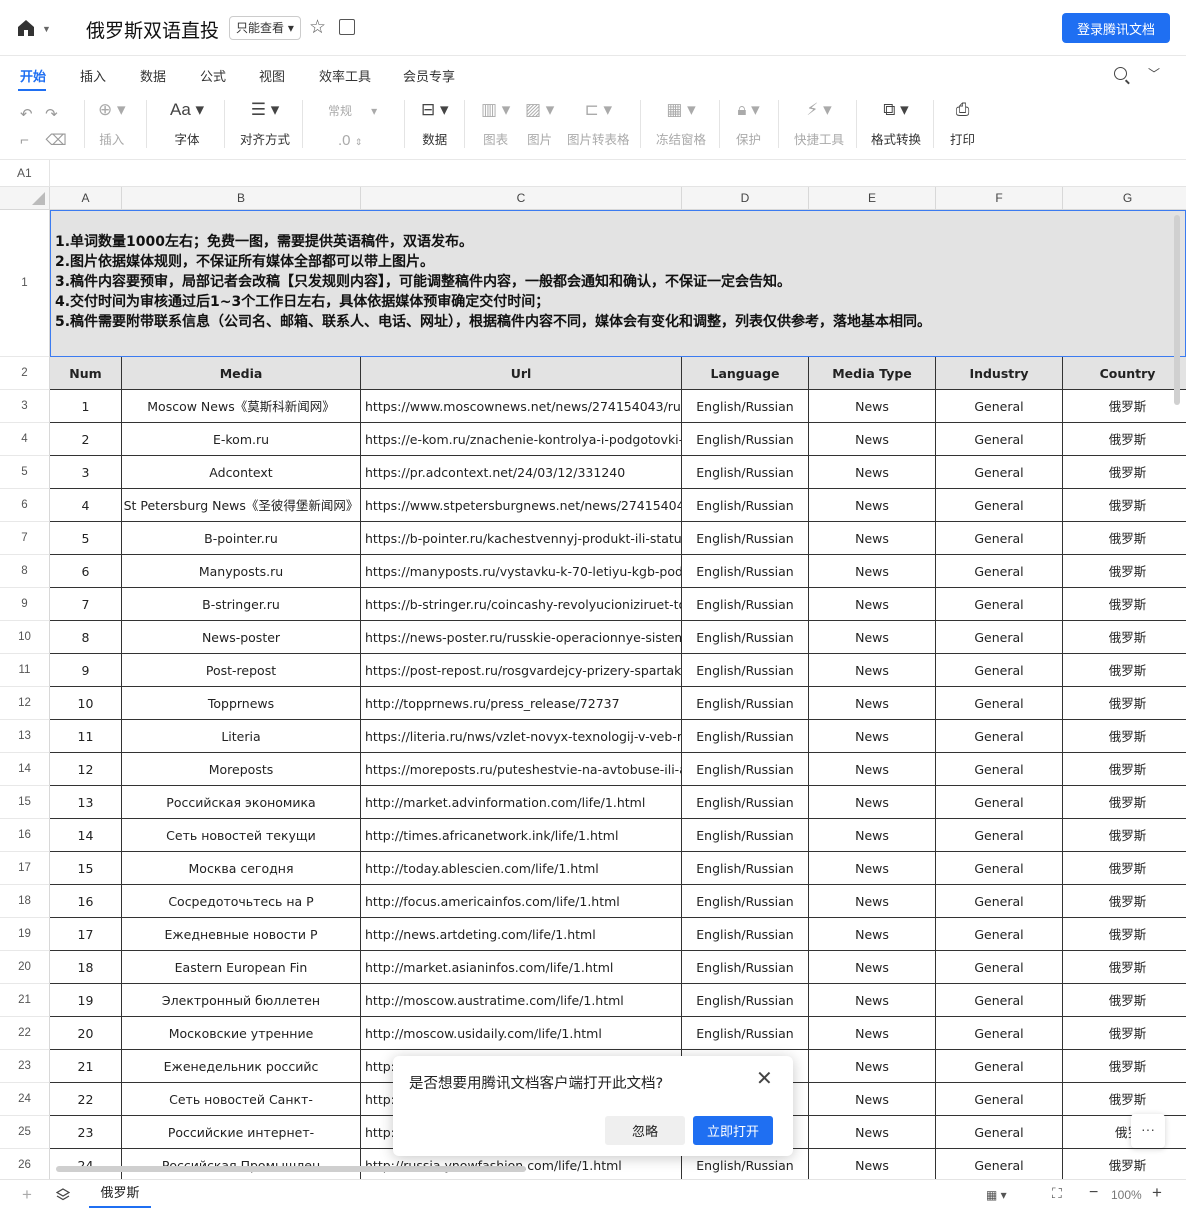 The height and width of the screenshot is (1210, 1186). What do you see at coordinates (25, 1132) in the screenshot?
I see `row-header: 25` at bounding box center [25, 1132].